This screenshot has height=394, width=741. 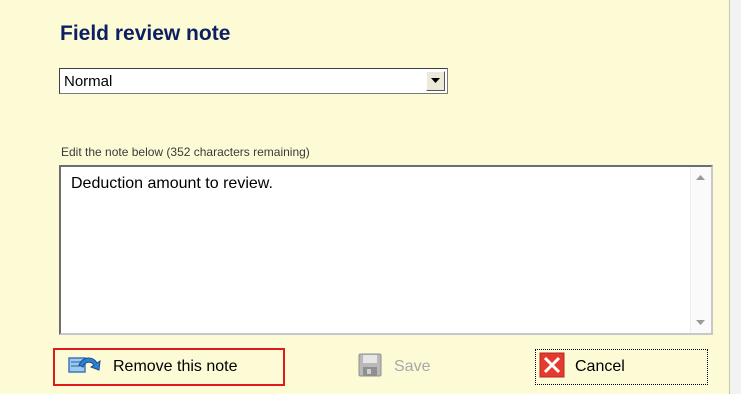 I want to click on cancel-button: Cancel, so click(x=621, y=367).